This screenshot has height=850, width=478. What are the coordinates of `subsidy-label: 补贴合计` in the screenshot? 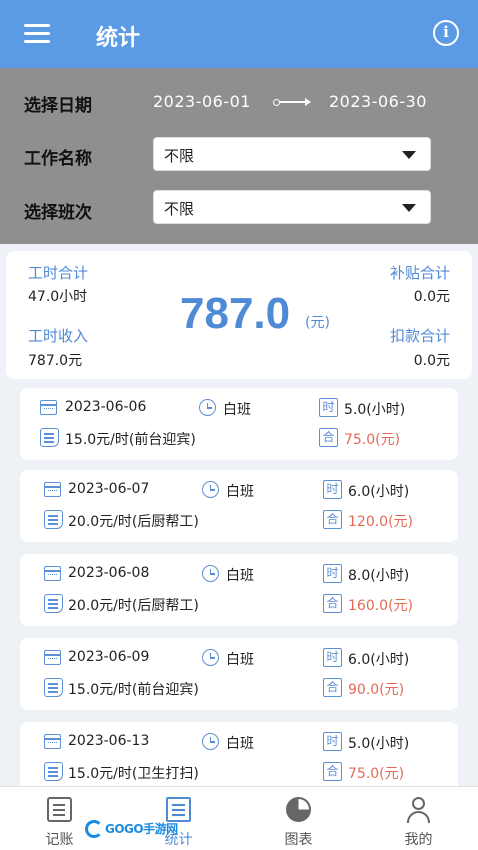 It's located at (419, 273).